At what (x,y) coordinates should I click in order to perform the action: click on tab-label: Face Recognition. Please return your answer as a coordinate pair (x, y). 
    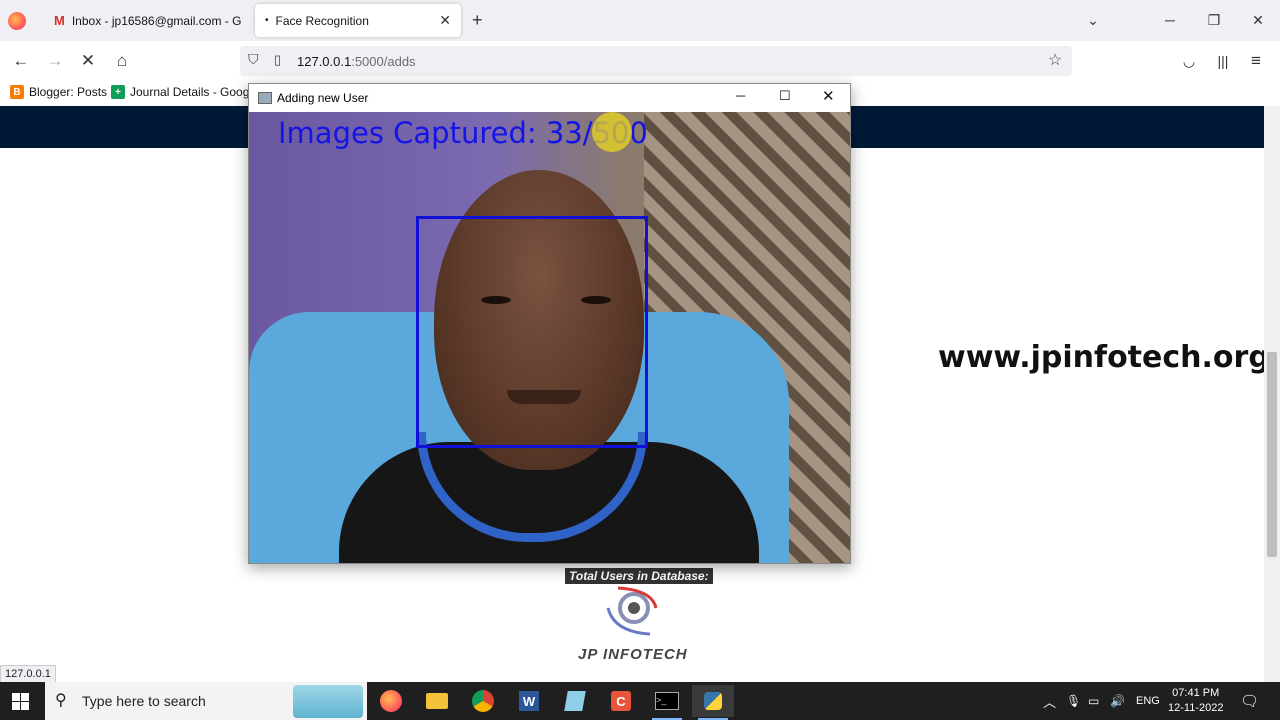
    Looking at the image, I should click on (322, 20).